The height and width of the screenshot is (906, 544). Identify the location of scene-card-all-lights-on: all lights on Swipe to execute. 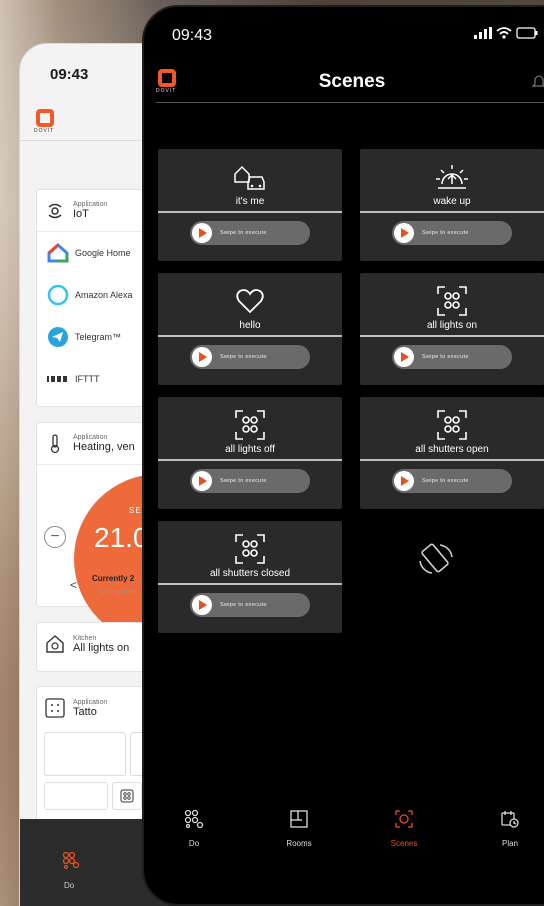
(452, 329).